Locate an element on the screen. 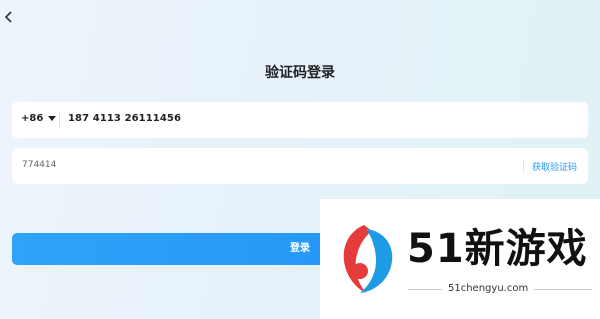 The image size is (600, 319). caret-down-icon is located at coordinates (52, 118).